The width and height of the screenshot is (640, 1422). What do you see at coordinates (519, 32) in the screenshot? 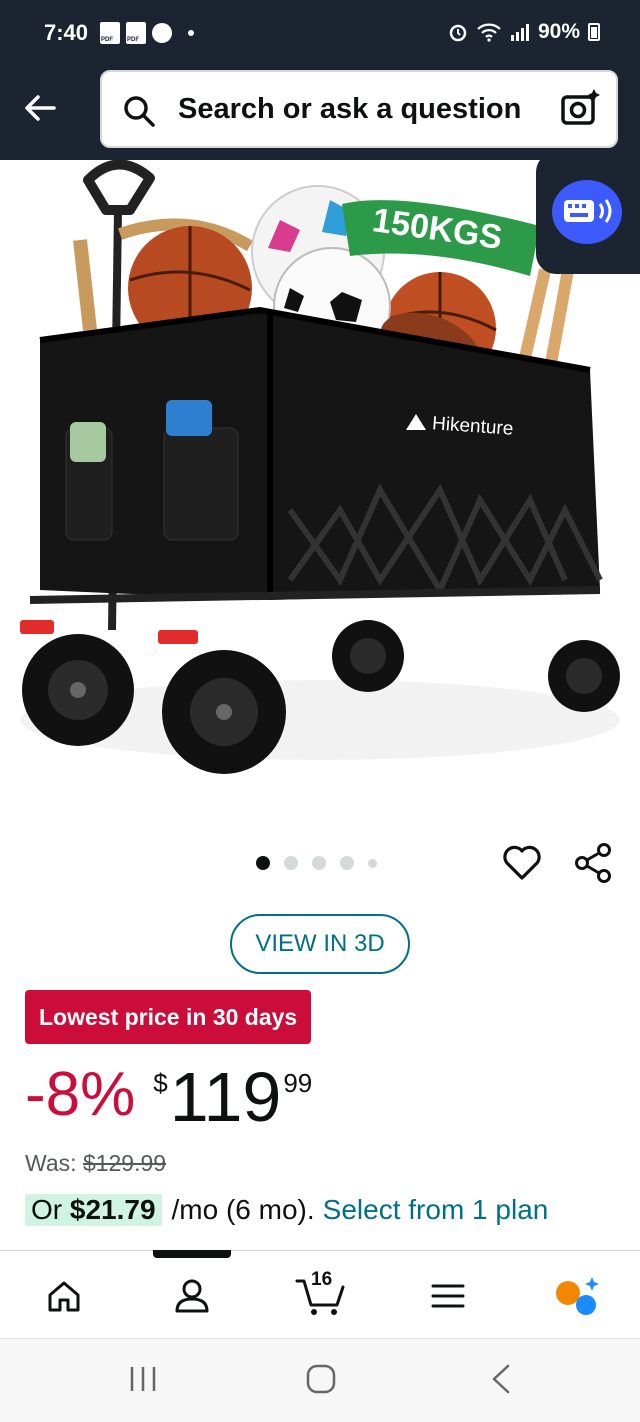
I see `signal-icon` at bounding box center [519, 32].